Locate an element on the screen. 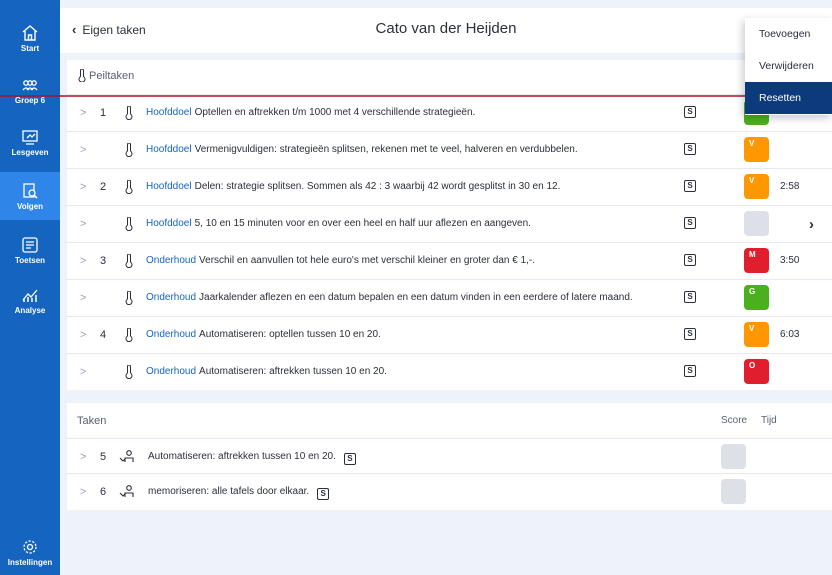 The image size is (832, 575). task-text: Automatiseren: optellen tussen 10 en 20. is located at coordinates (290, 334).